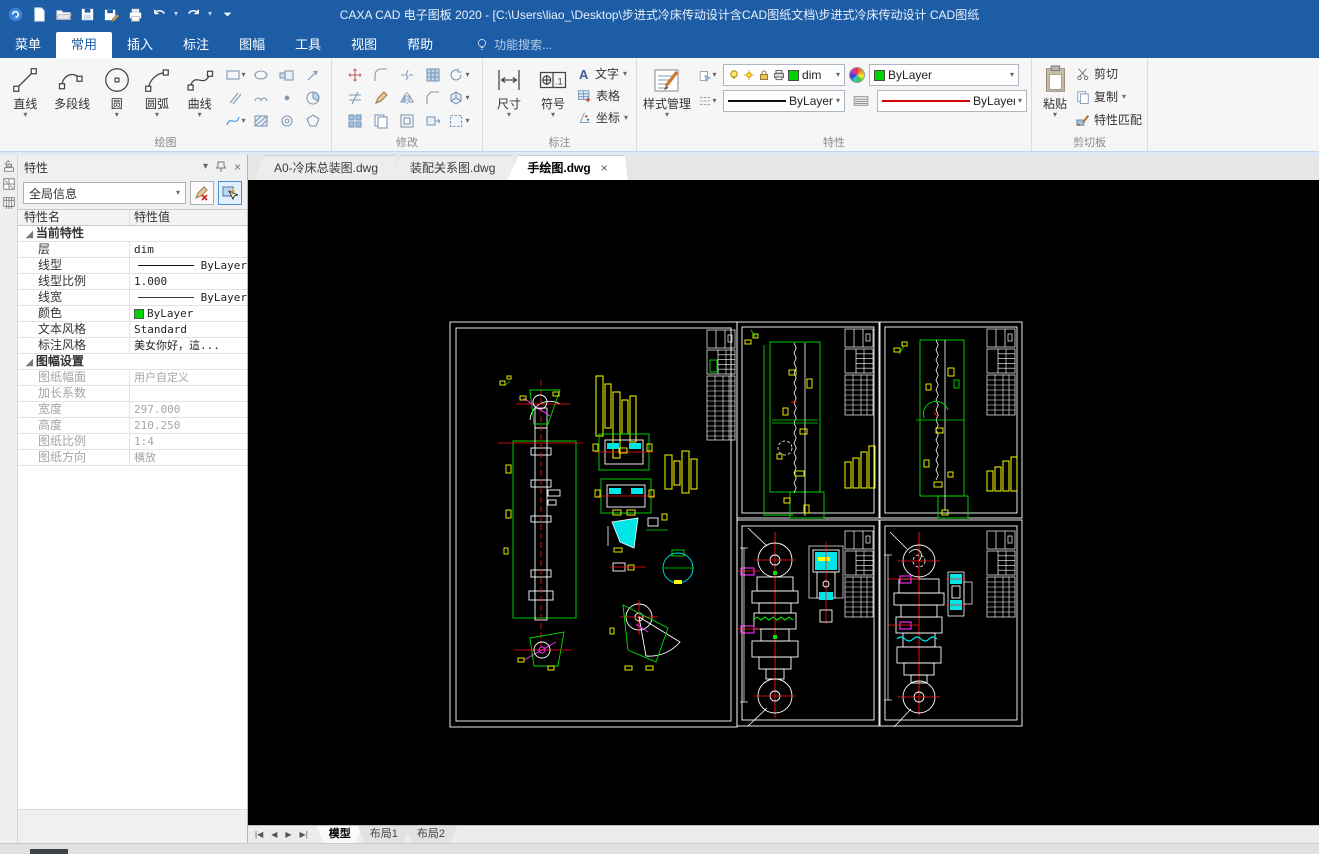  Describe the element at coordinates (326, 167) in the screenshot. I see `document-tab-1: A0-冷床总装图.dwg` at that location.